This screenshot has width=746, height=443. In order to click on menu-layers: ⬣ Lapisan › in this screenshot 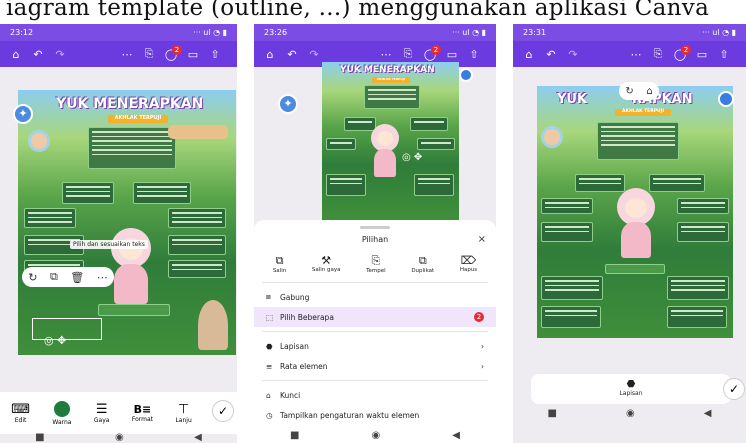, I will do `click(375, 346)`.